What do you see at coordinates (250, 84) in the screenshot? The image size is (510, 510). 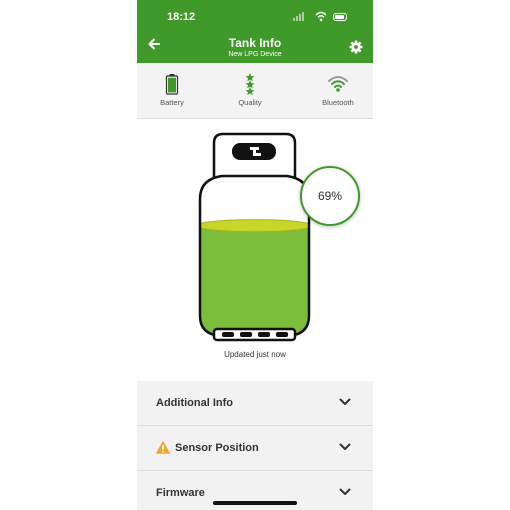 I see `stars-icon` at bounding box center [250, 84].